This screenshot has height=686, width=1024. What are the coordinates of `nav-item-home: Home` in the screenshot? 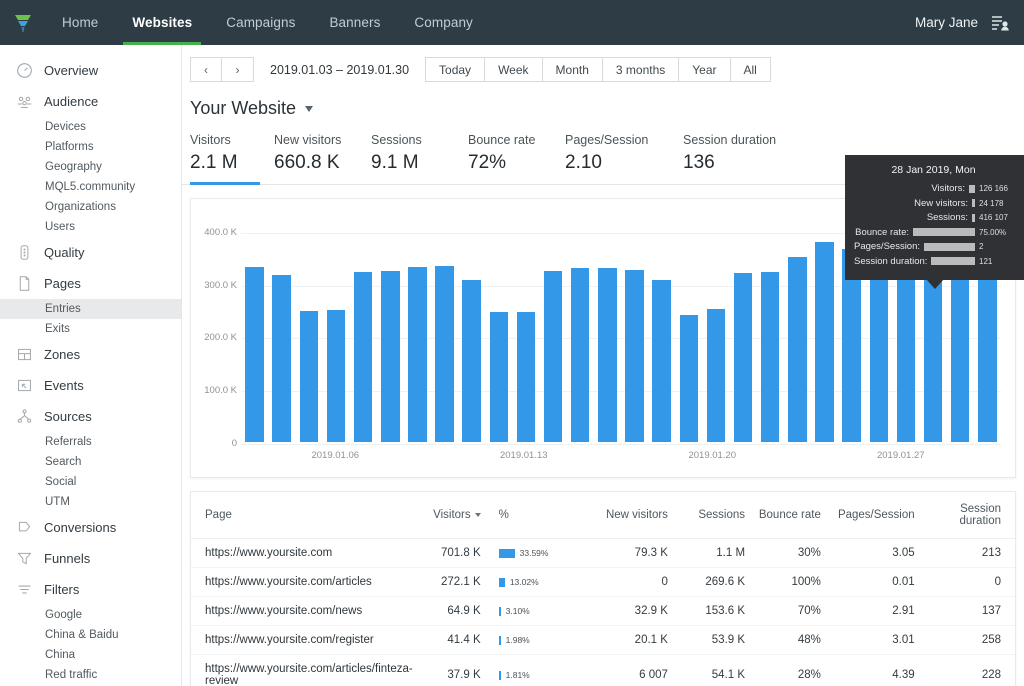 It's located at (80, 22).